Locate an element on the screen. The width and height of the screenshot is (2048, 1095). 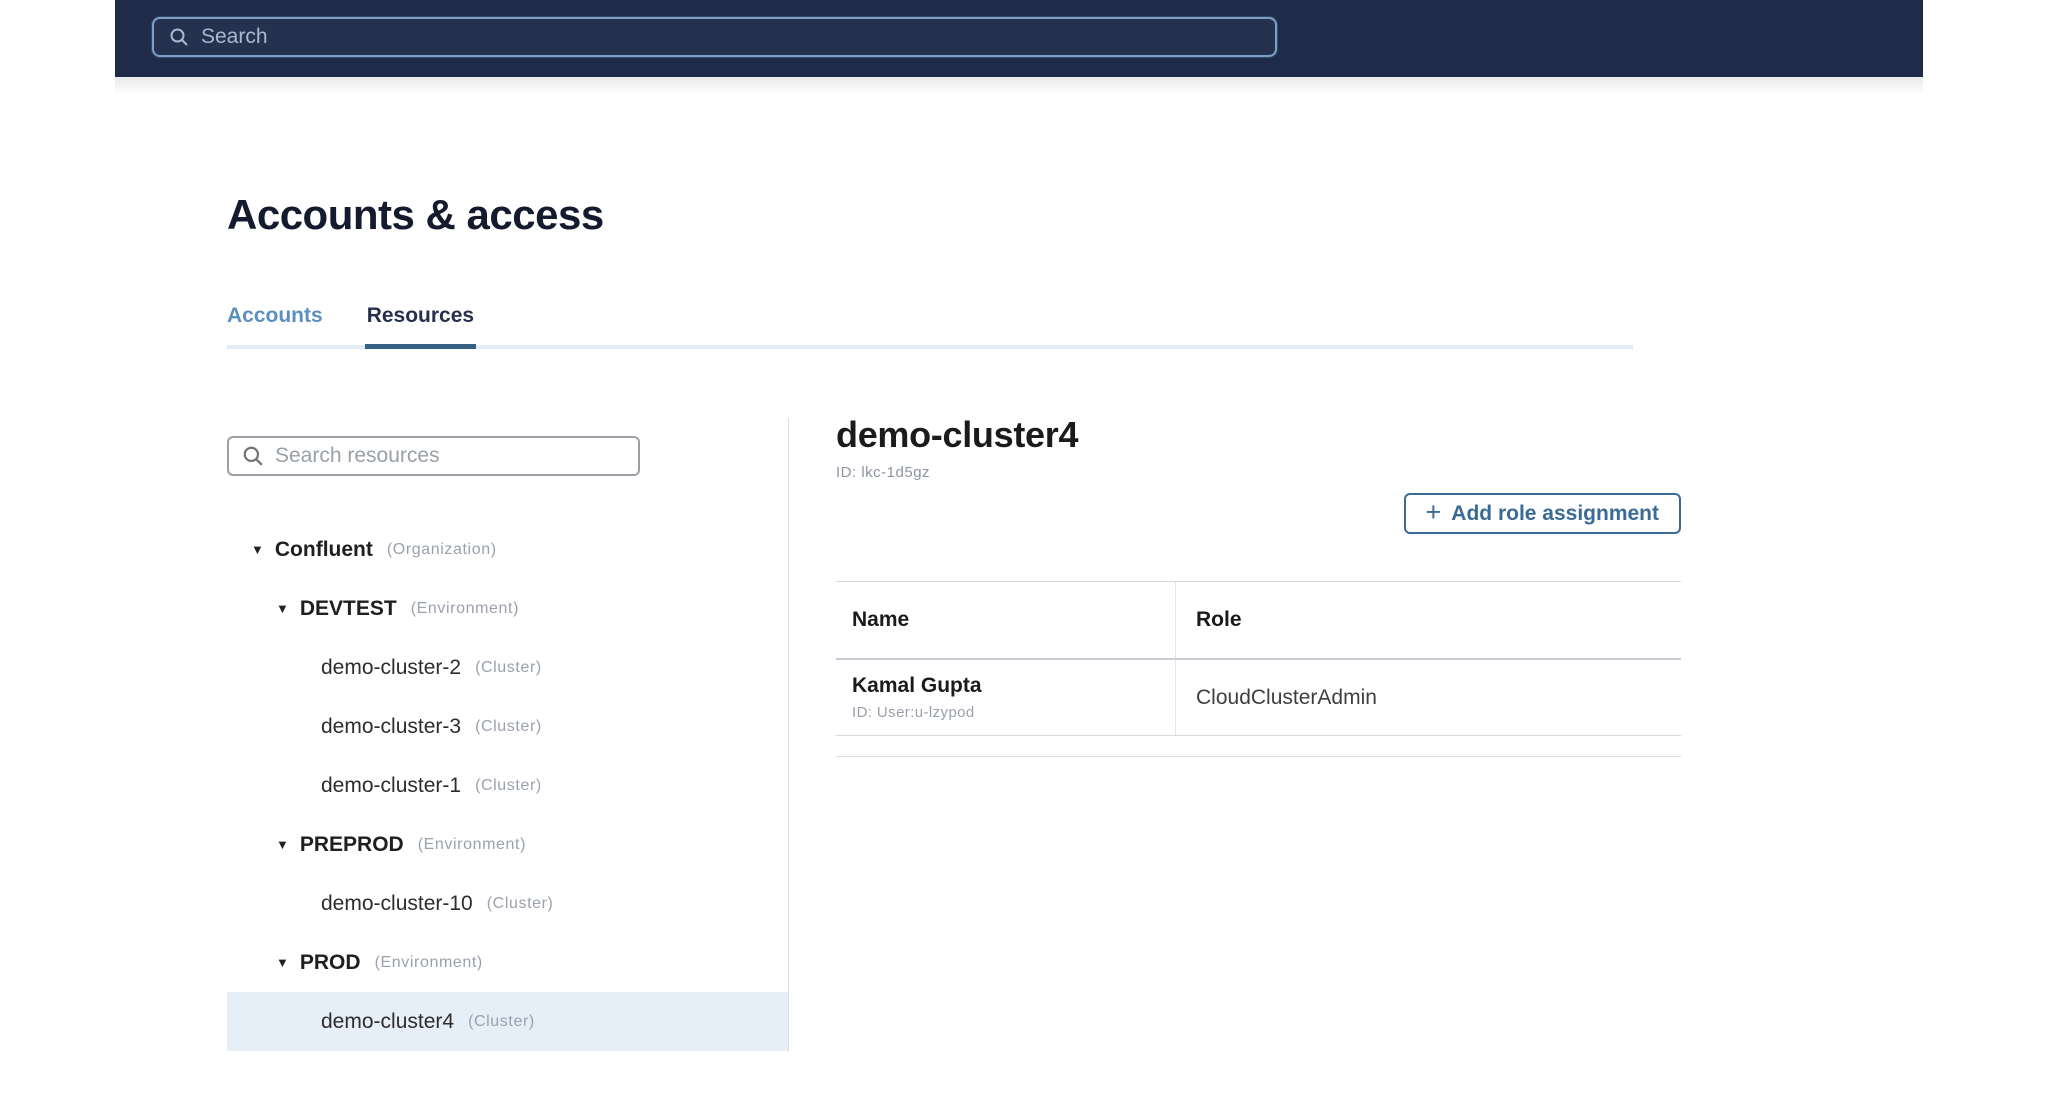
tree-item-label: PREPROD is located at coordinates (351, 844).